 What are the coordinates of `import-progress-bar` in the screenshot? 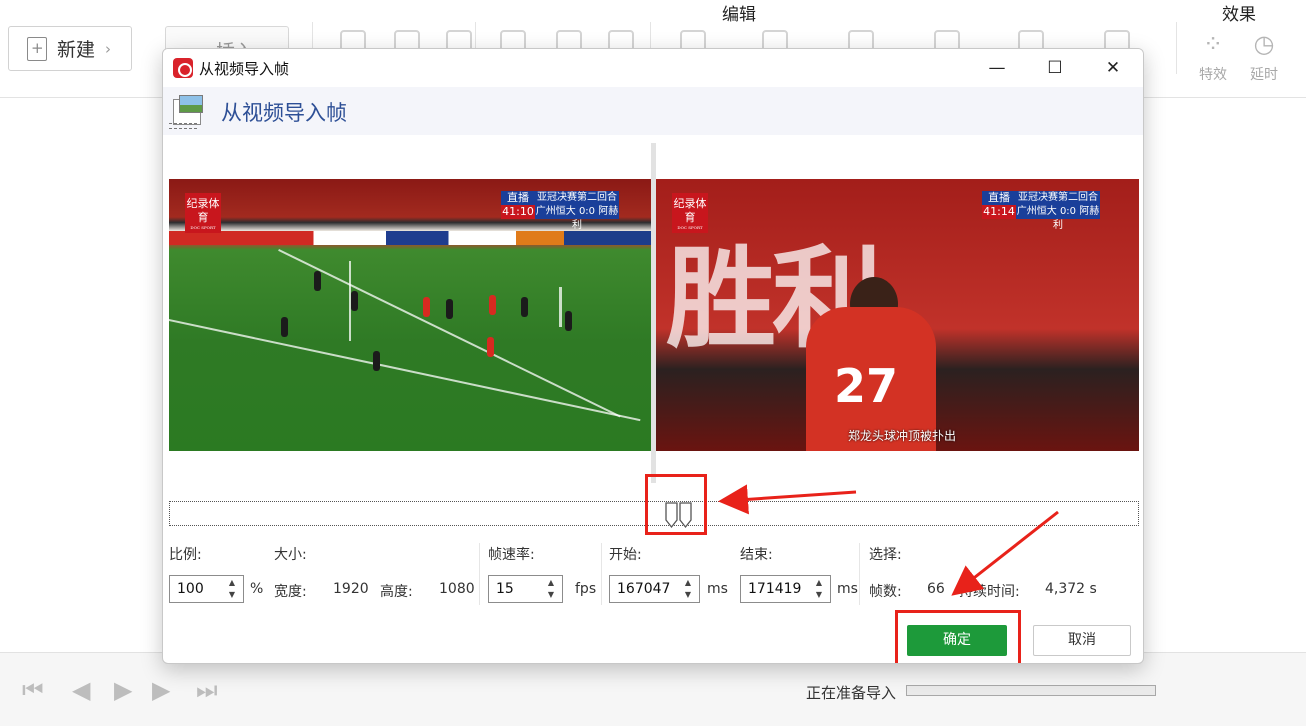 It's located at (1031, 690).